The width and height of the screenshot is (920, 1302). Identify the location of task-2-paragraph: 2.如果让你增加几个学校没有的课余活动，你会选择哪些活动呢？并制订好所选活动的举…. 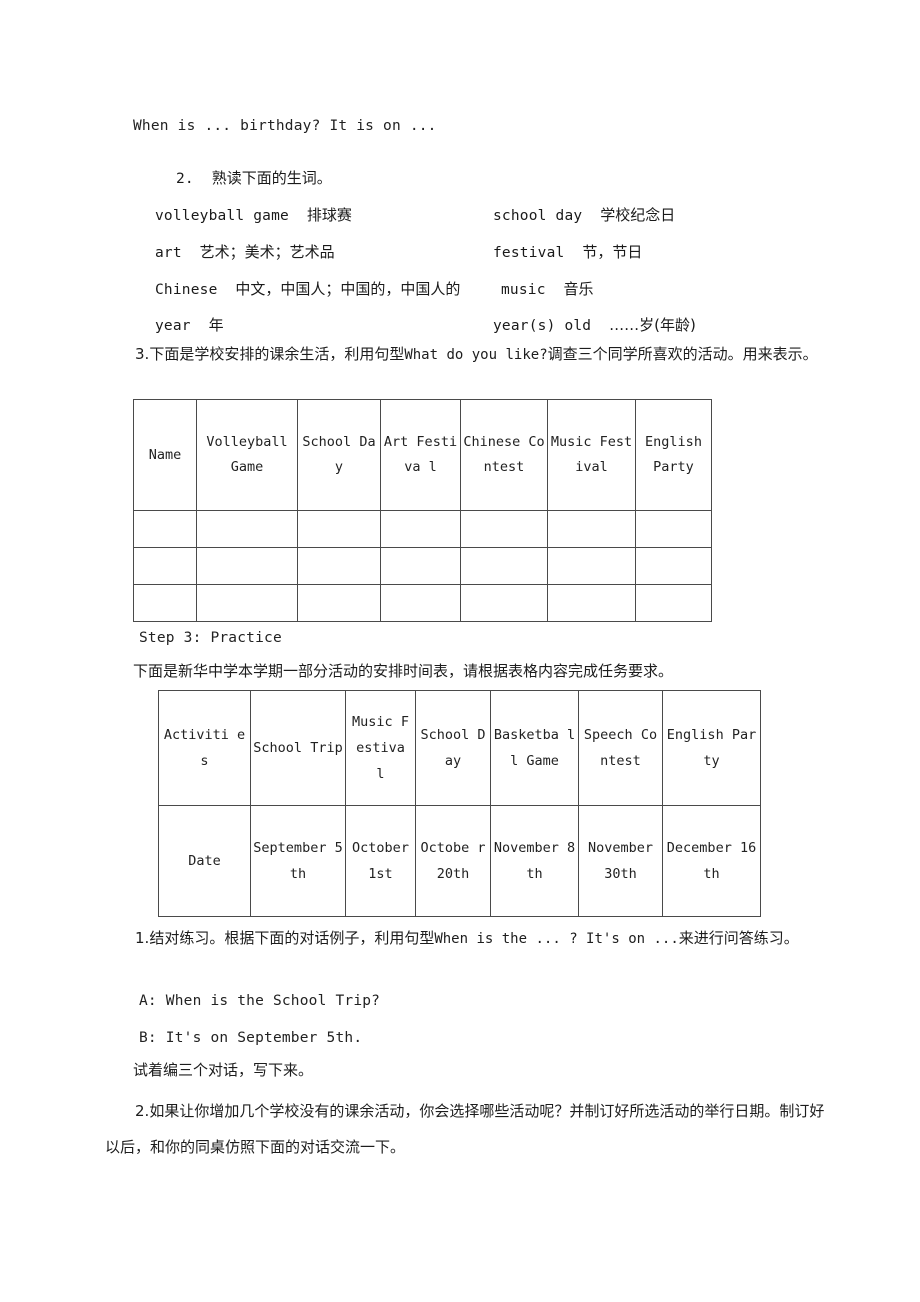
(470, 1129).